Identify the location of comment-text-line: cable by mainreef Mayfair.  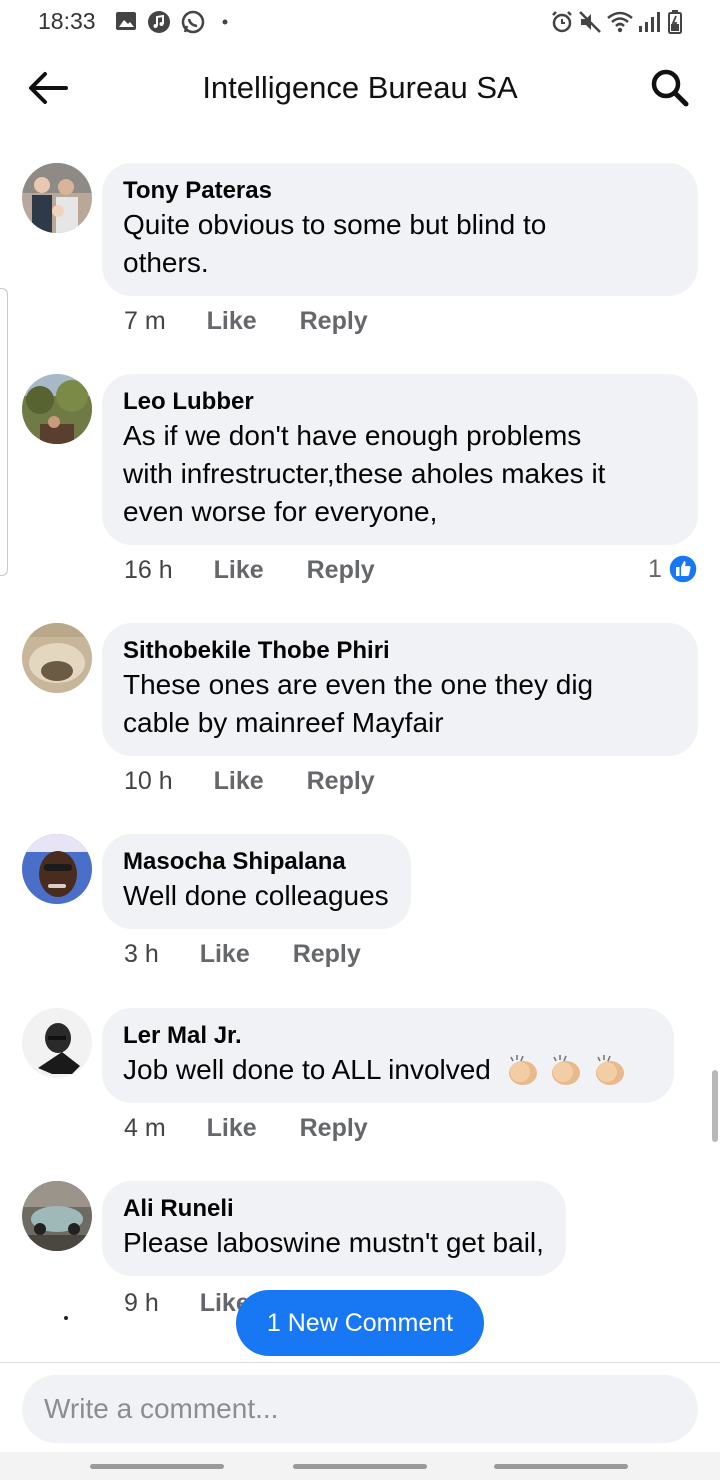
(283, 722).